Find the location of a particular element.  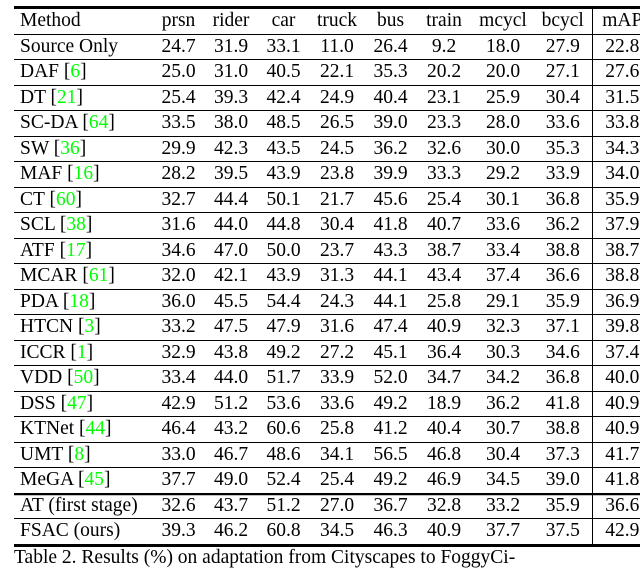

cell-value: 45.5 is located at coordinates (231, 301).